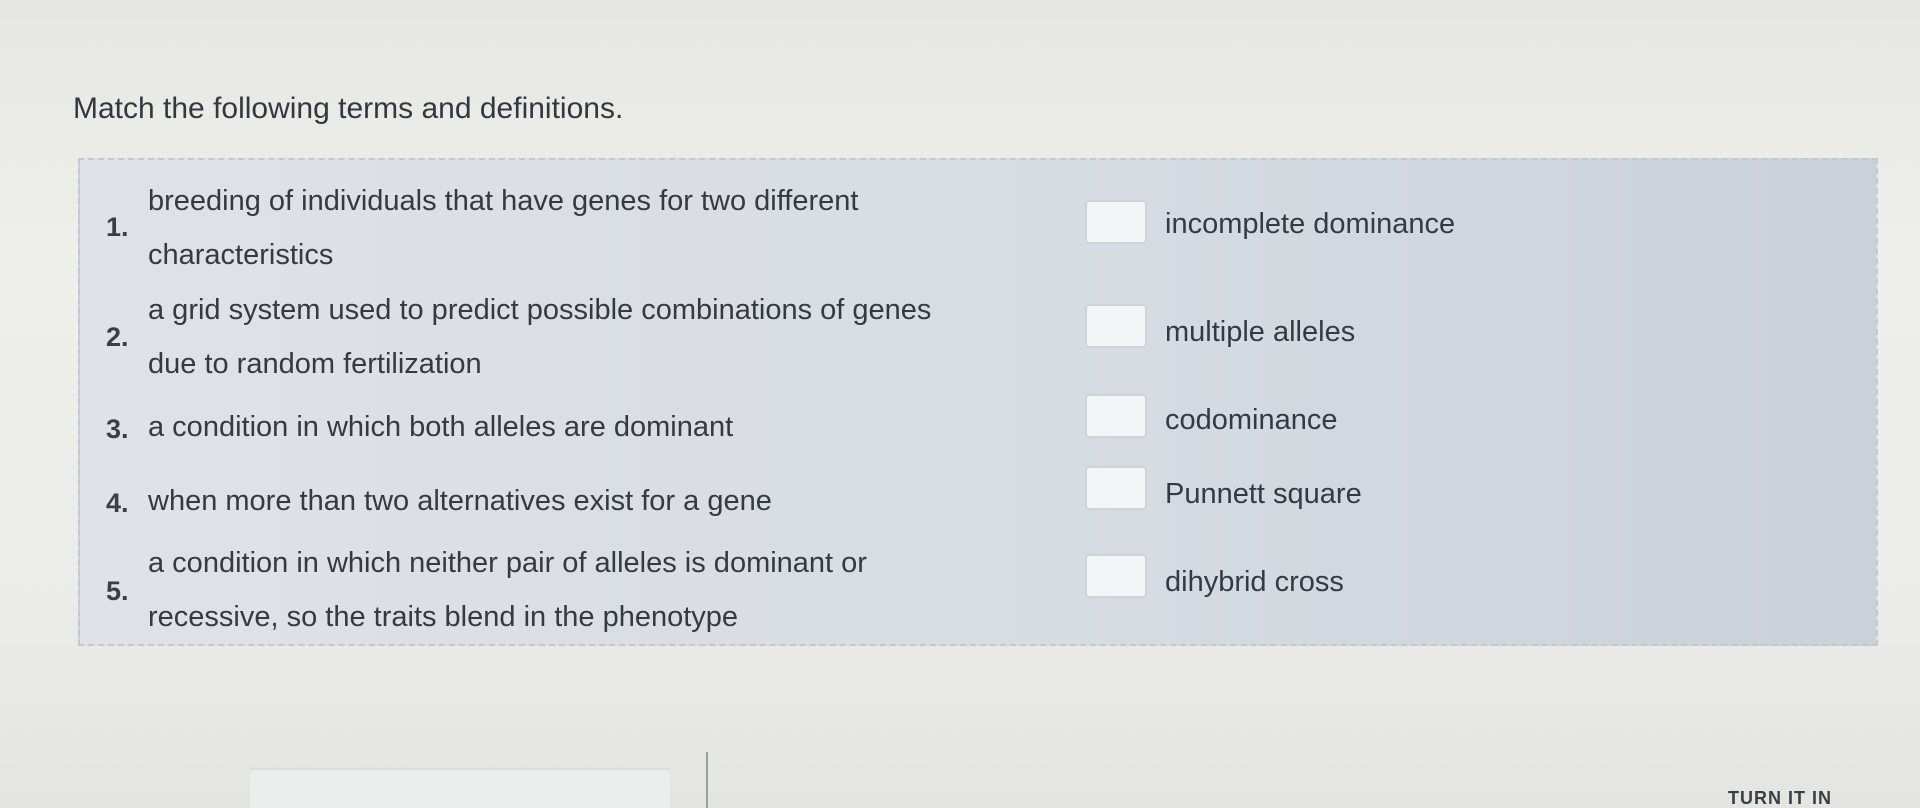 Image resolution: width=1920 pixels, height=808 pixels. Describe the element at coordinates (117, 337) in the screenshot. I see `definition-number: 2.` at that location.